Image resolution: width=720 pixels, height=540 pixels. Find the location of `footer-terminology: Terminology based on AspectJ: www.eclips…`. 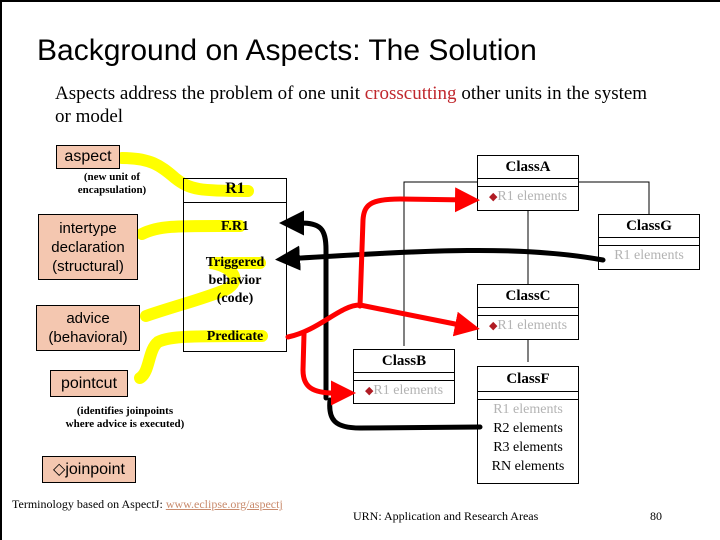

footer-terminology: Terminology based on AspectJ: www.eclips… is located at coordinates (147, 504).